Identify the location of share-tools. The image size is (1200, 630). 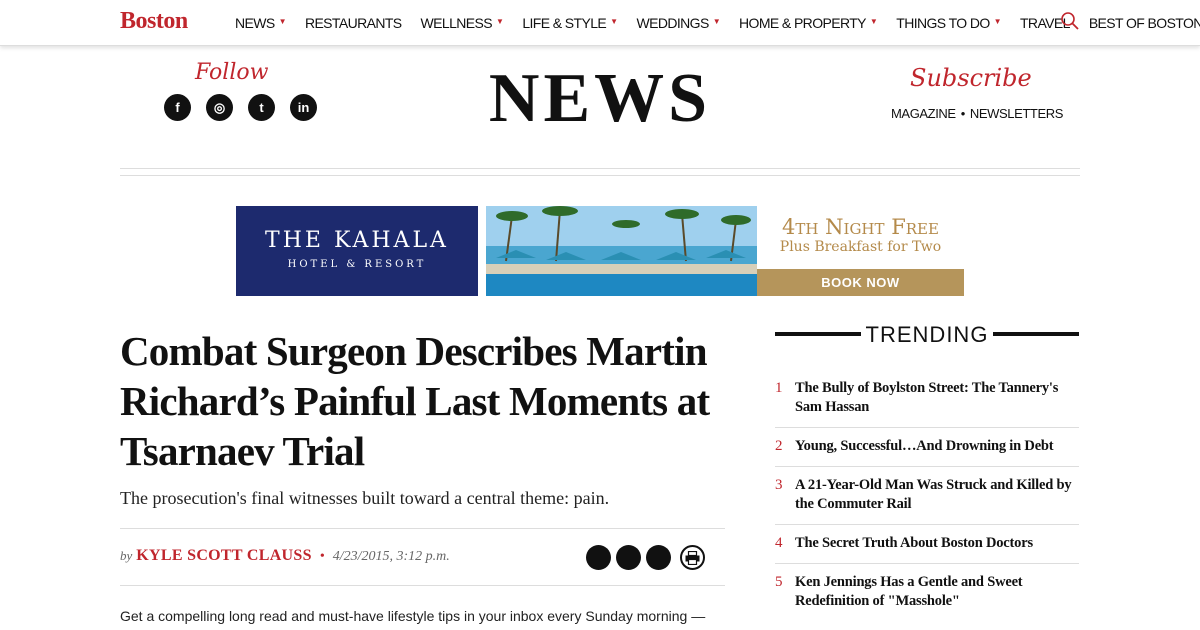
(645, 557).